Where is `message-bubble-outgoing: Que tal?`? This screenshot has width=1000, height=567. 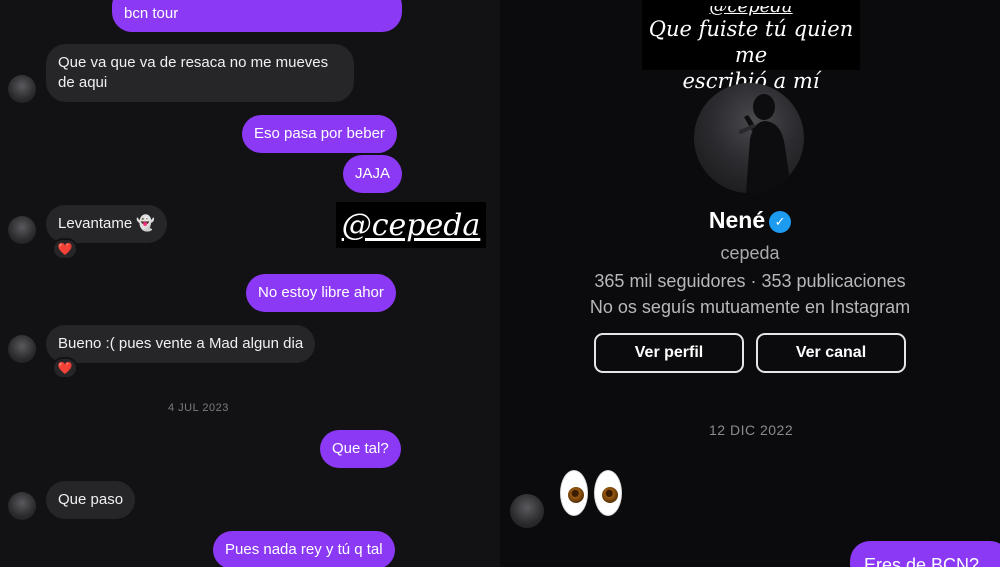 message-bubble-outgoing: Que tal? is located at coordinates (360, 449).